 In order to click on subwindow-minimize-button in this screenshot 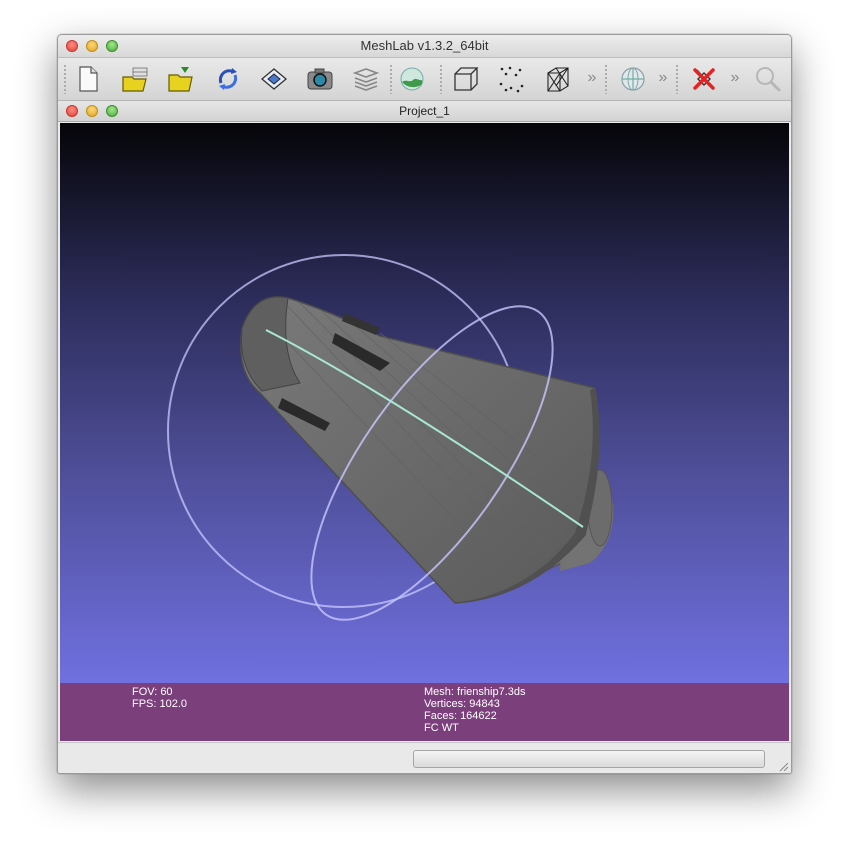, I will do `click(92, 111)`.